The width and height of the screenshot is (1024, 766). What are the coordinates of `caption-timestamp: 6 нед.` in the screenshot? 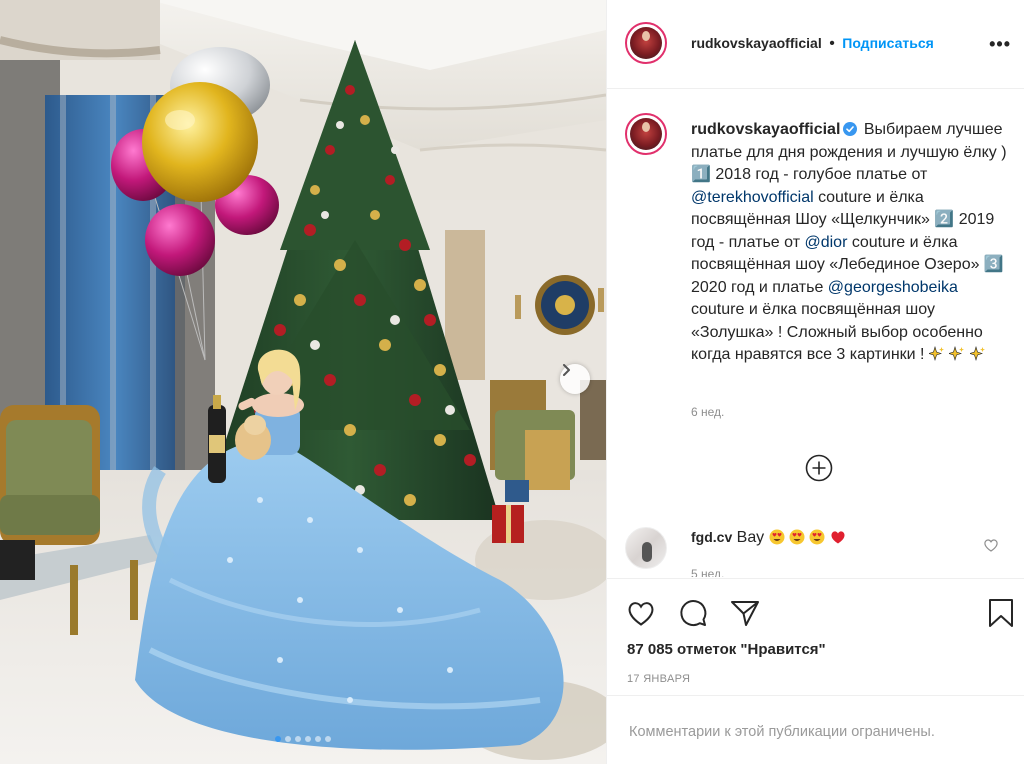 It's located at (707, 412).